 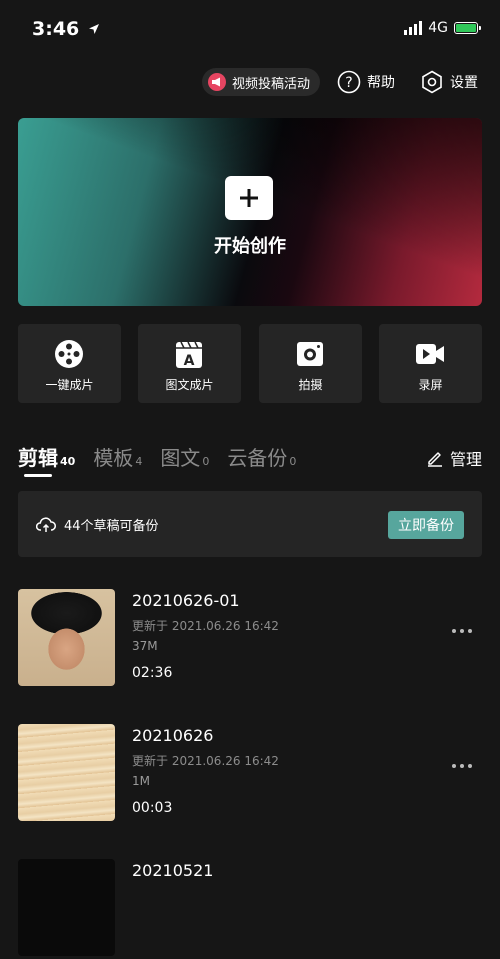 I want to click on megaphone-icon, so click(x=217, y=82).